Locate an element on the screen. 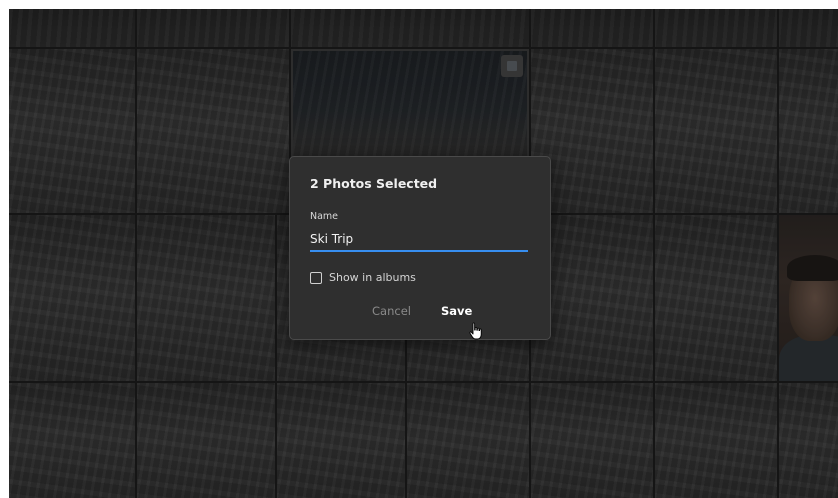  hand-cursor-icon is located at coordinates (475, 331).